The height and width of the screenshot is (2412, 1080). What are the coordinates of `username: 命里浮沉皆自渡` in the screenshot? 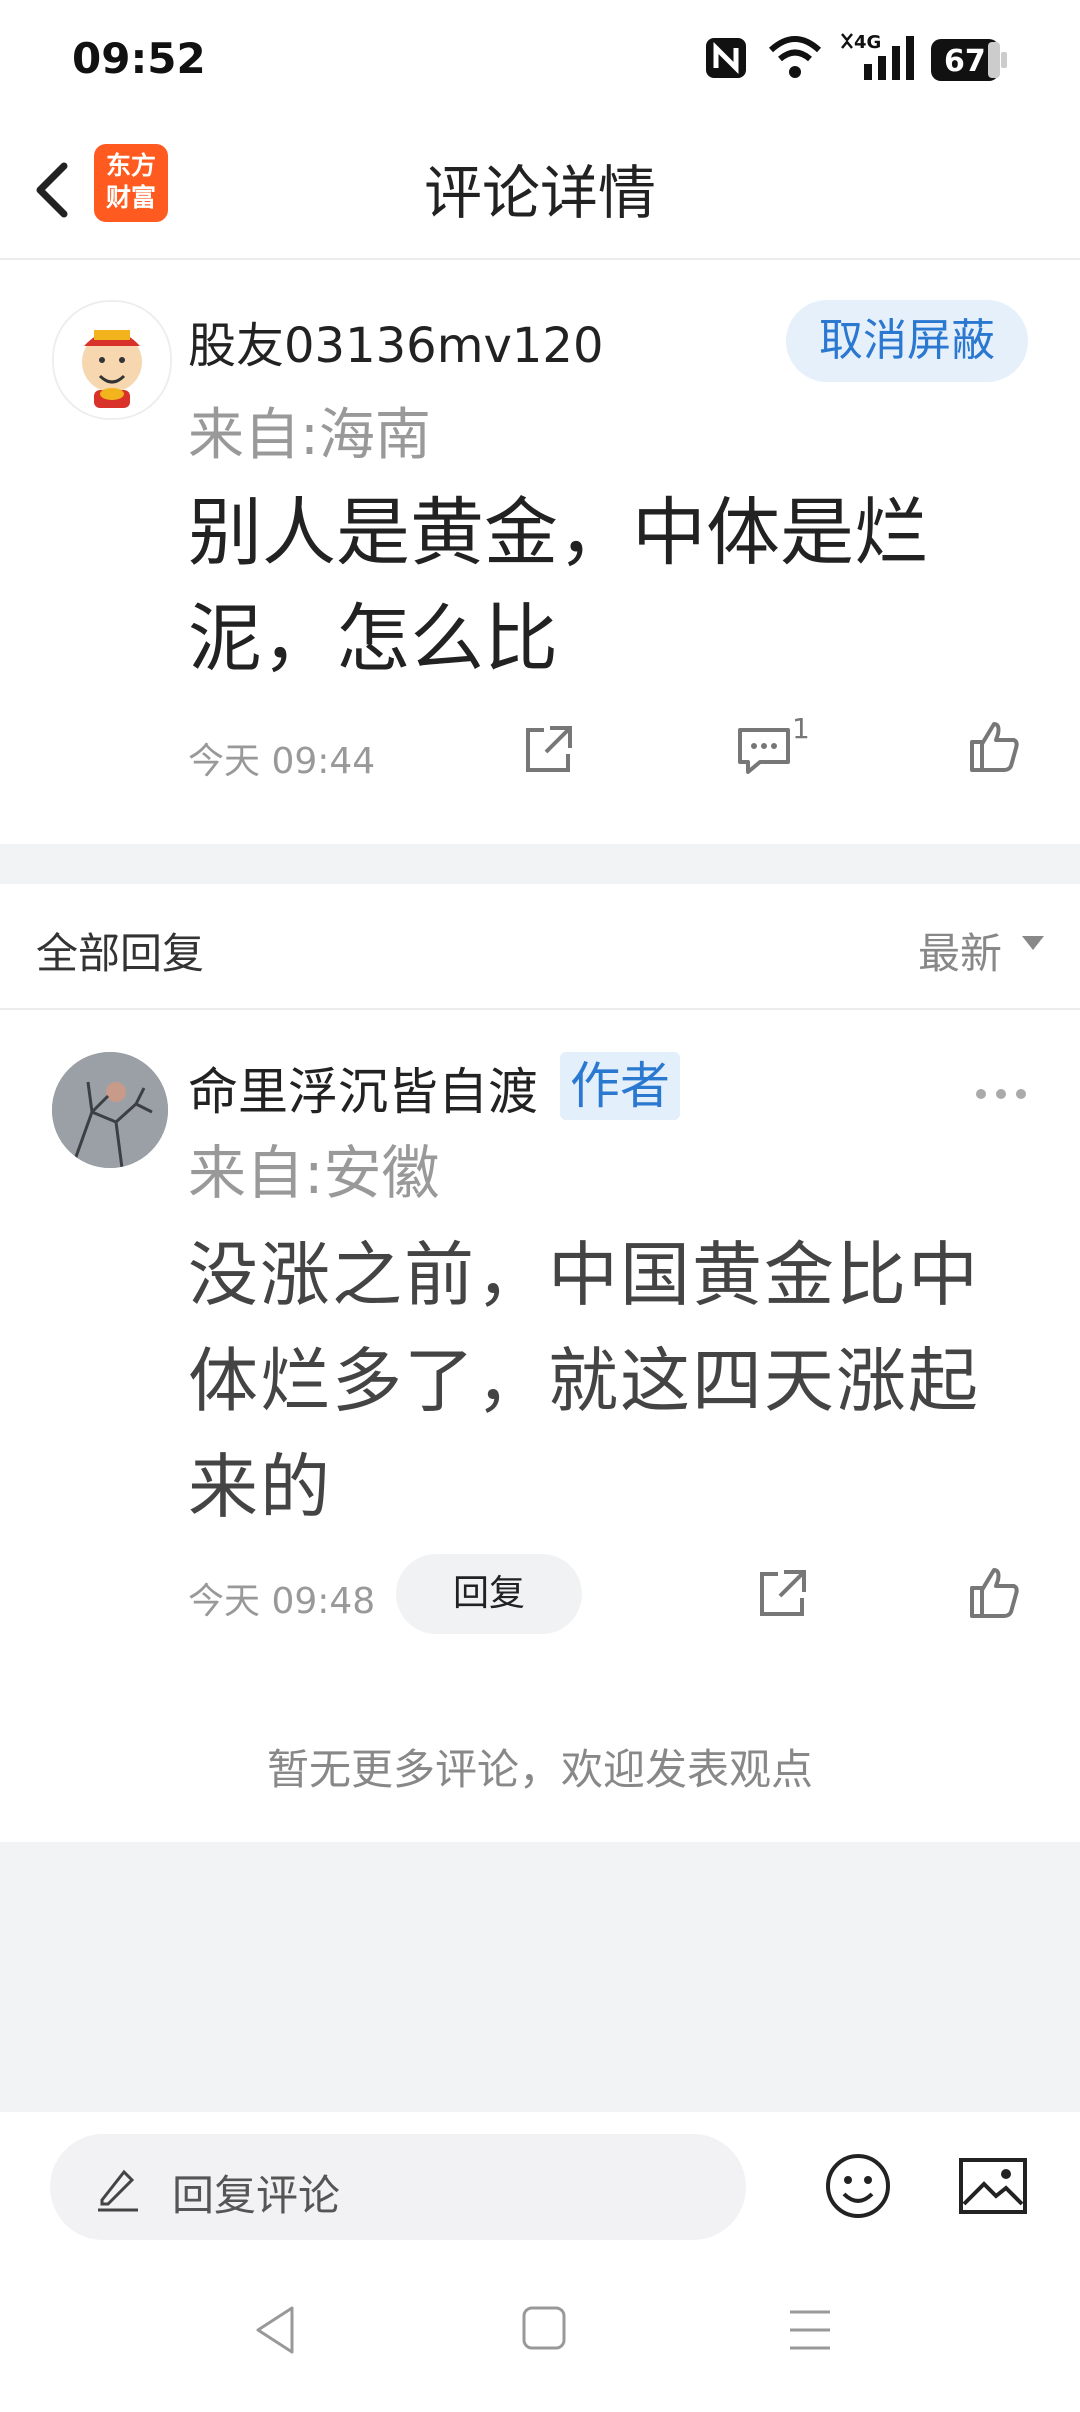 It's located at (363, 1088).